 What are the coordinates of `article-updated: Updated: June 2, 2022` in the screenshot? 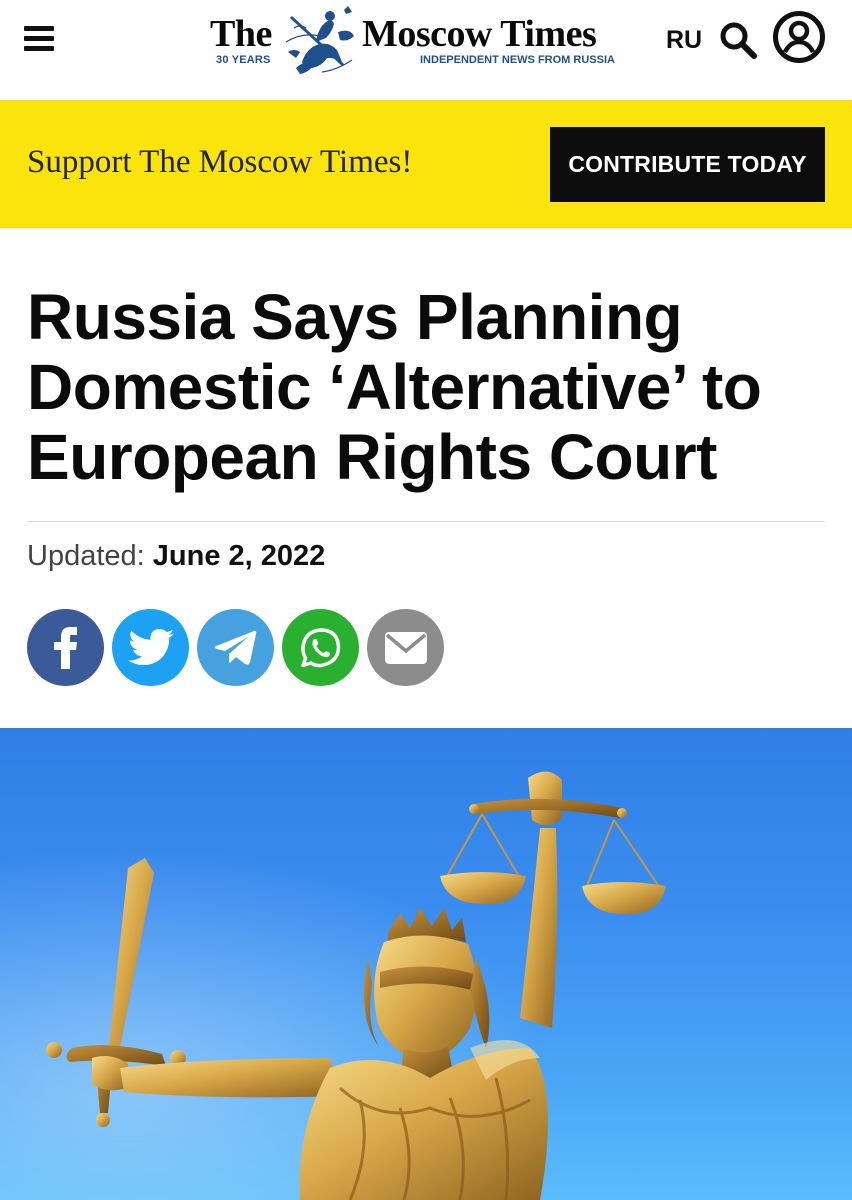 It's located at (176, 556).